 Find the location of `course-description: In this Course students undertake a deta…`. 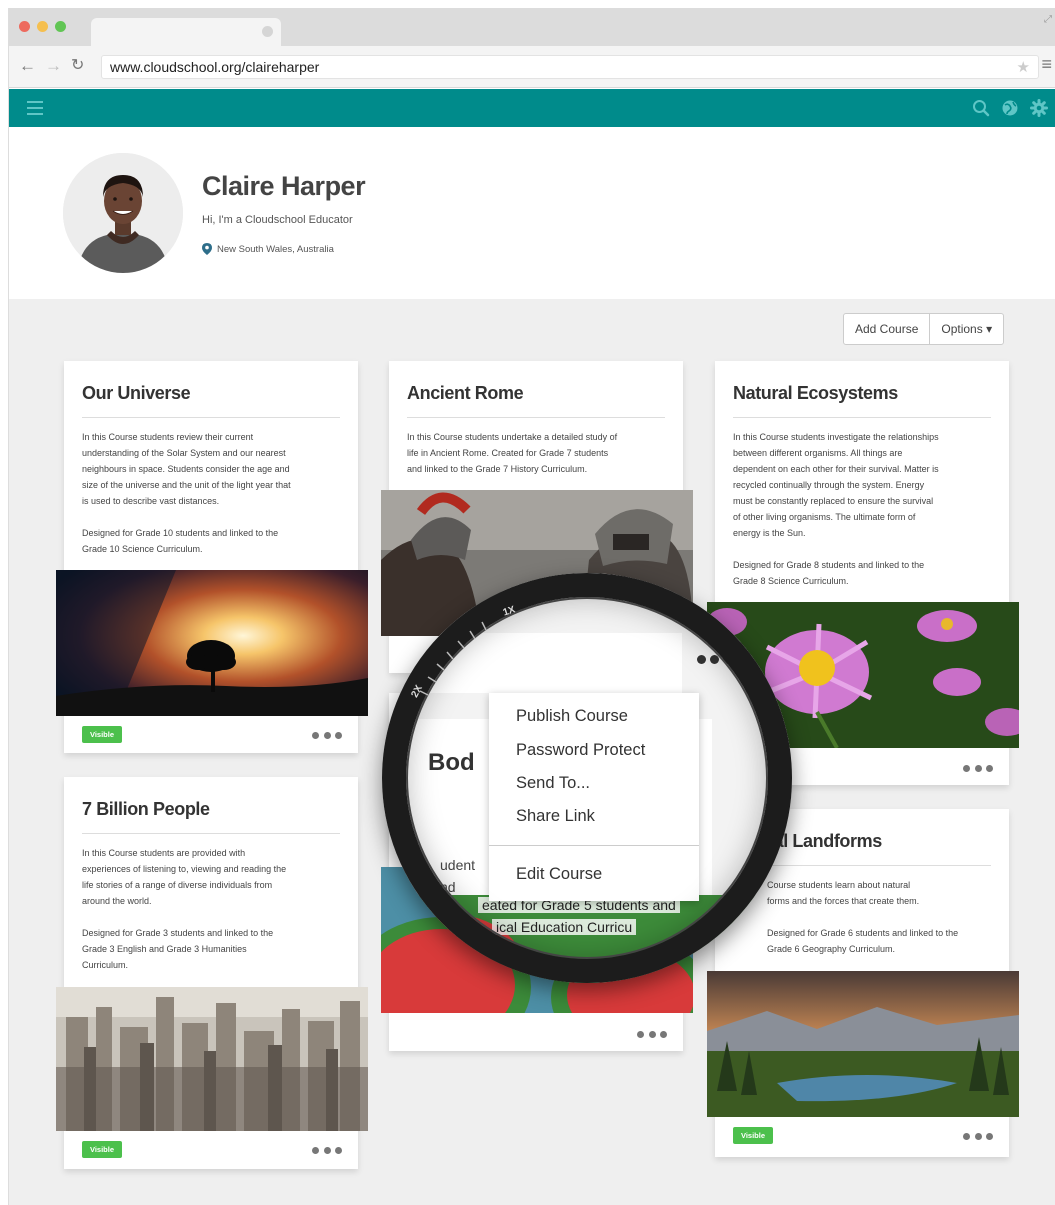

course-description: In this Course students undertake a deta… is located at coordinates (512, 453).